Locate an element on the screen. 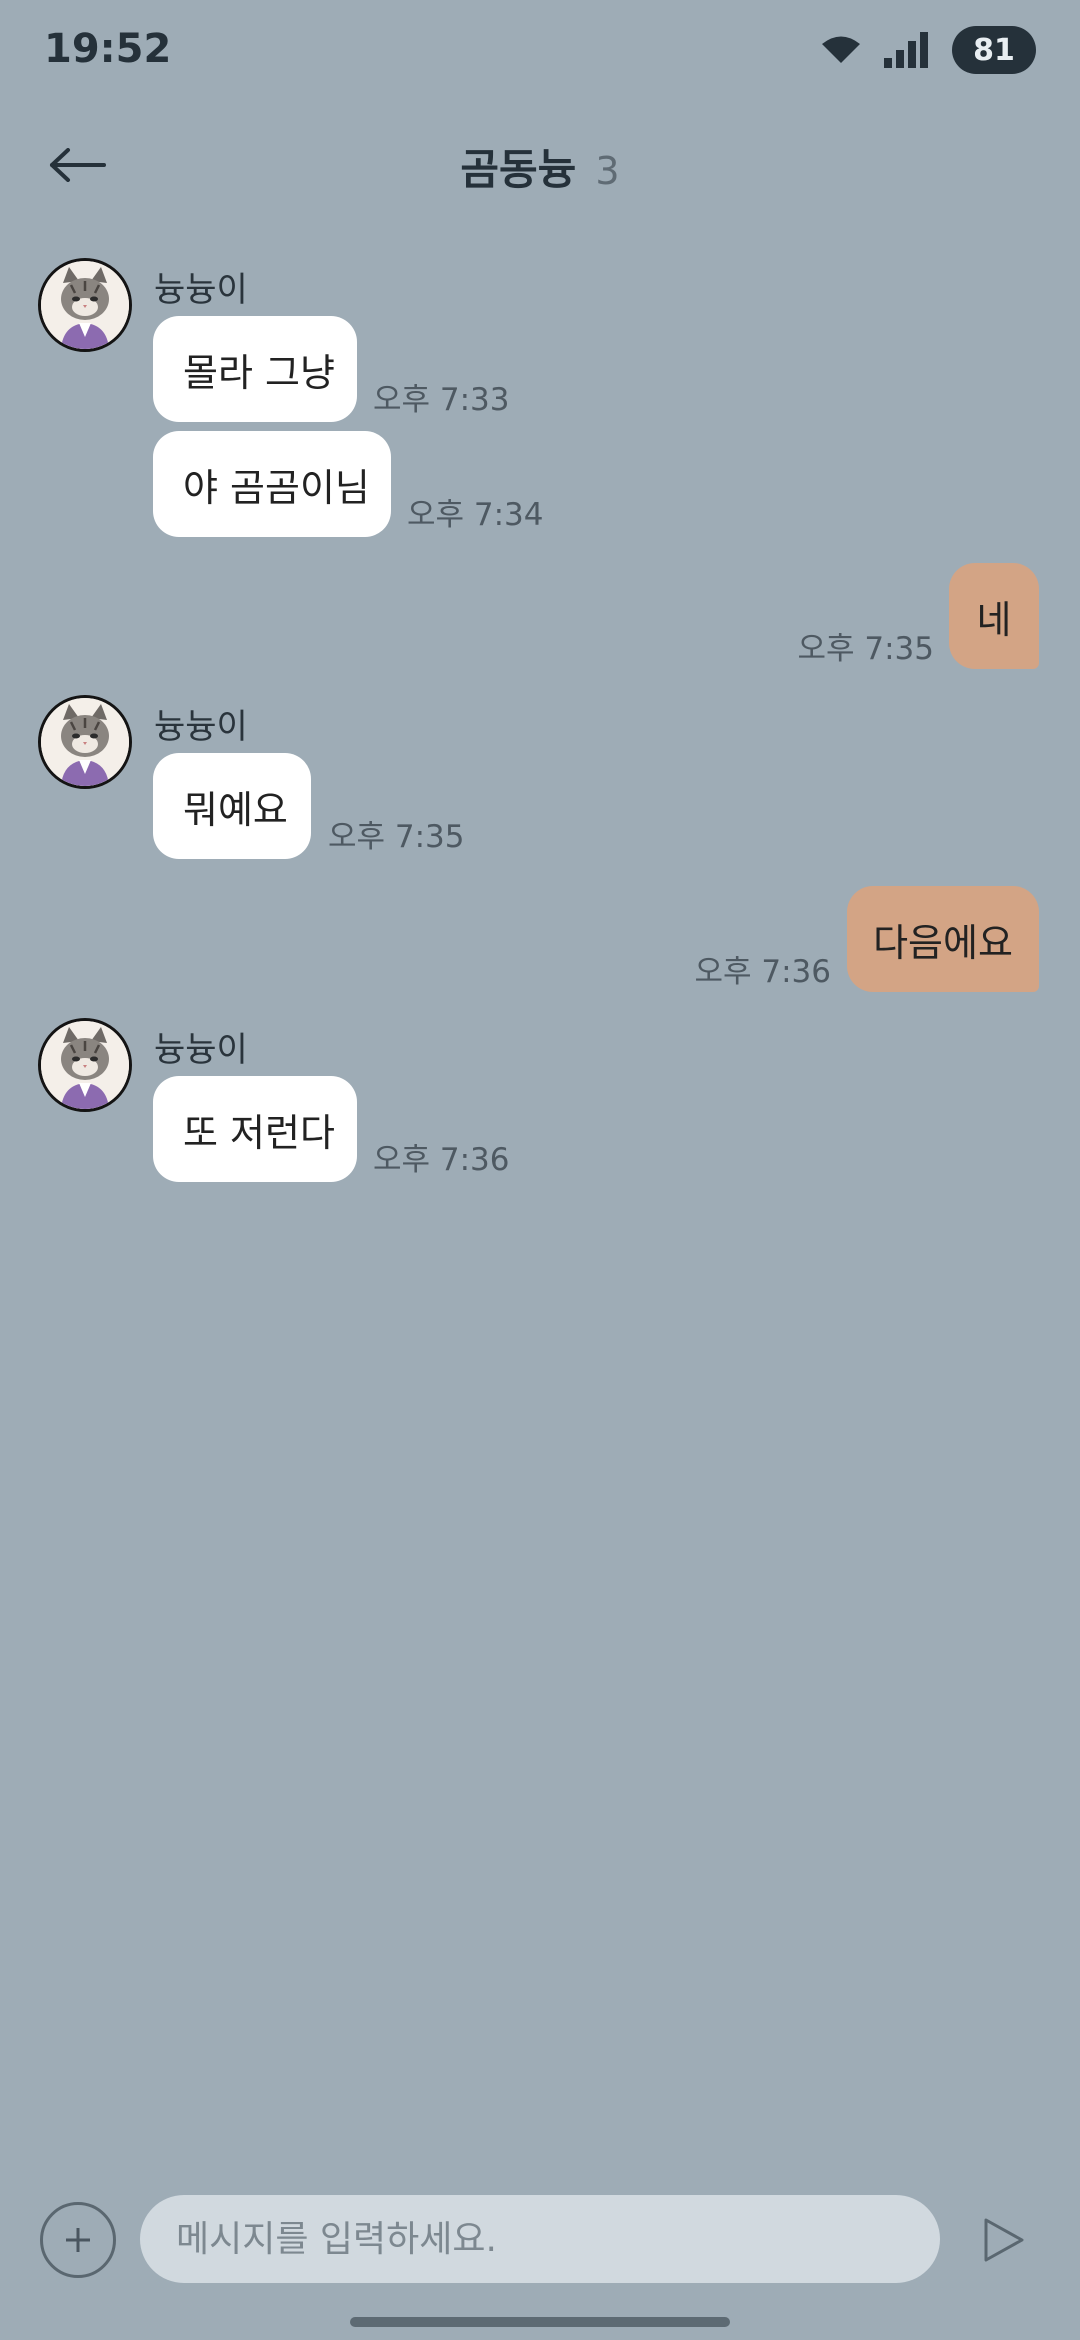 The image size is (1080, 2340). message-group-5: 늉늉이 또 저런다 오후 7:36 is located at coordinates (540, 1103).